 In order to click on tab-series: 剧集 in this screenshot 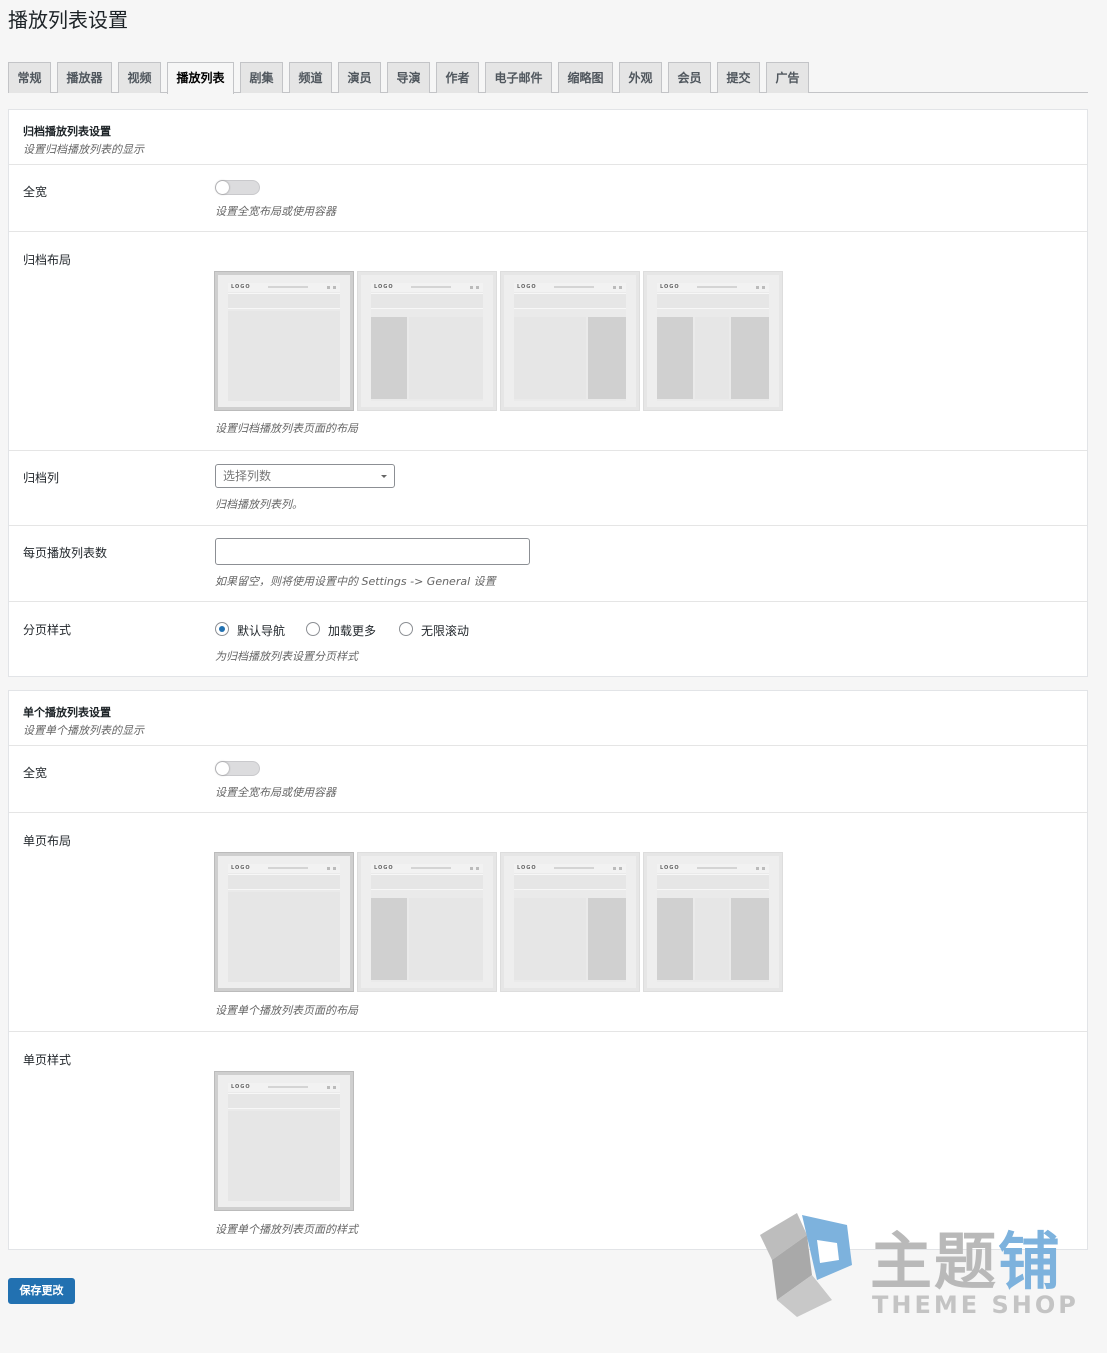, I will do `click(261, 77)`.